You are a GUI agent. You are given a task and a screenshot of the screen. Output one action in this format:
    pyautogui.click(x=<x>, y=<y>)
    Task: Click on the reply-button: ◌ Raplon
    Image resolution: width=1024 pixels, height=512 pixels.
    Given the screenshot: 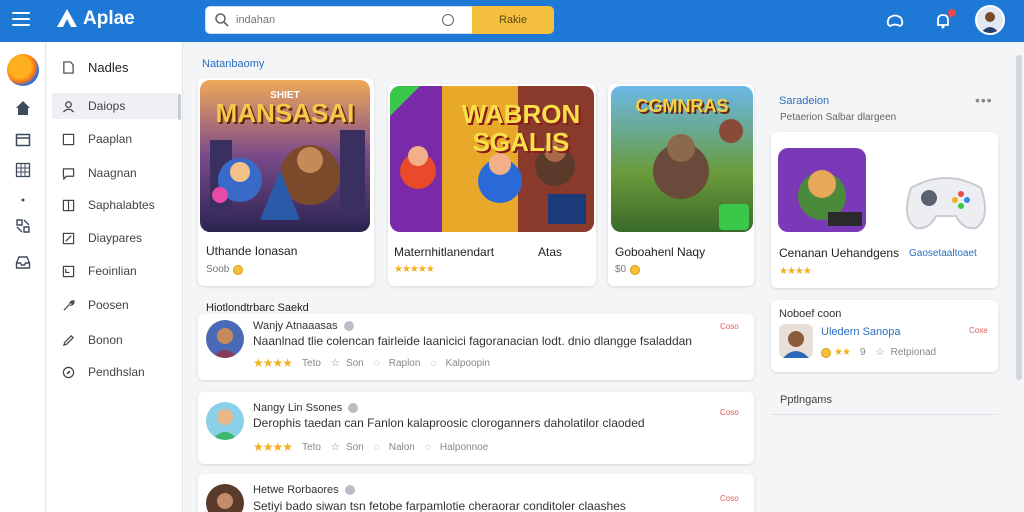 What is the action you would take?
    pyautogui.click(x=397, y=363)
    